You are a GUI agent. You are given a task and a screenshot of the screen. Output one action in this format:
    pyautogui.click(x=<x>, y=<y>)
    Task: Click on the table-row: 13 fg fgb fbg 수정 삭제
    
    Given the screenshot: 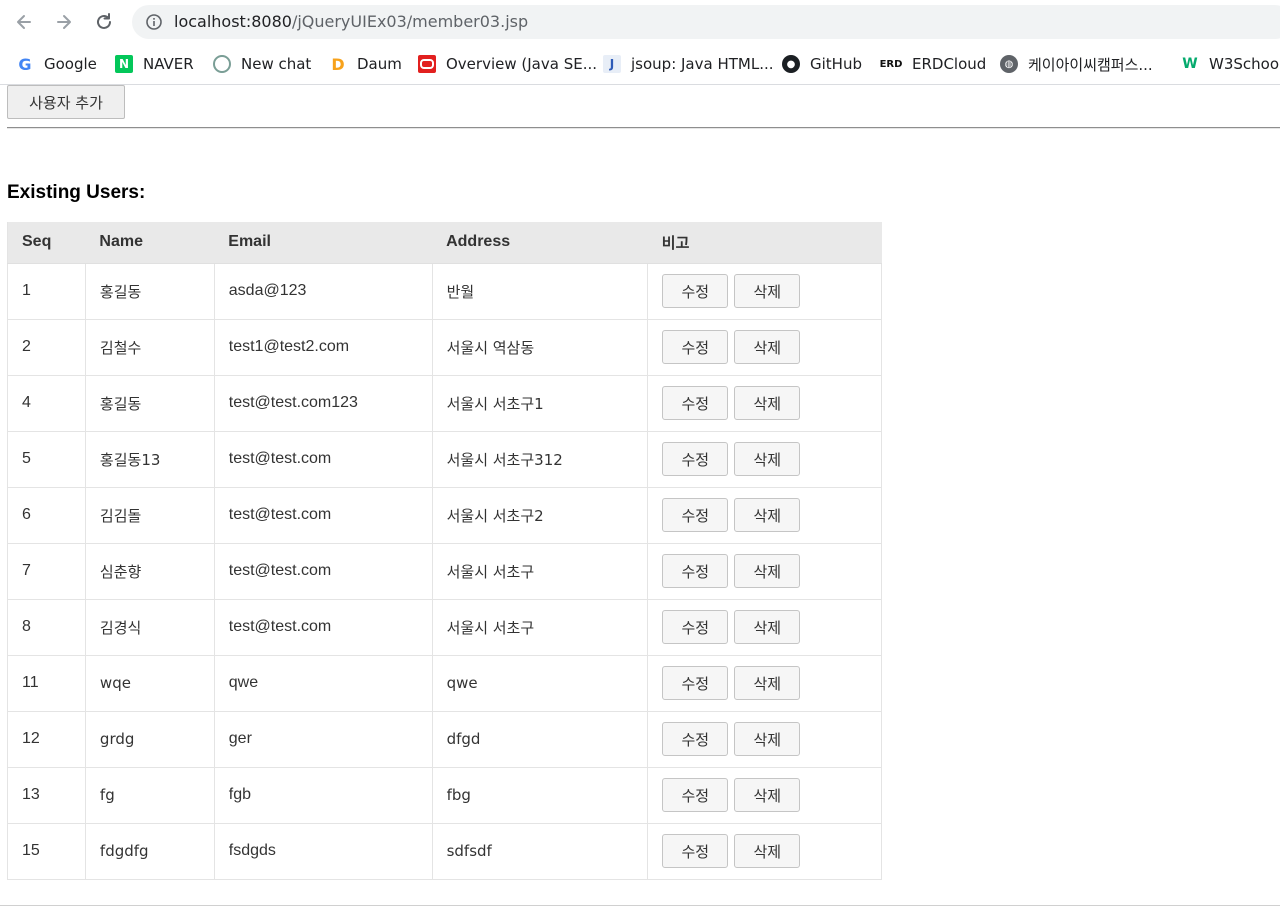 What is the action you would take?
    pyautogui.click(x=444, y=794)
    